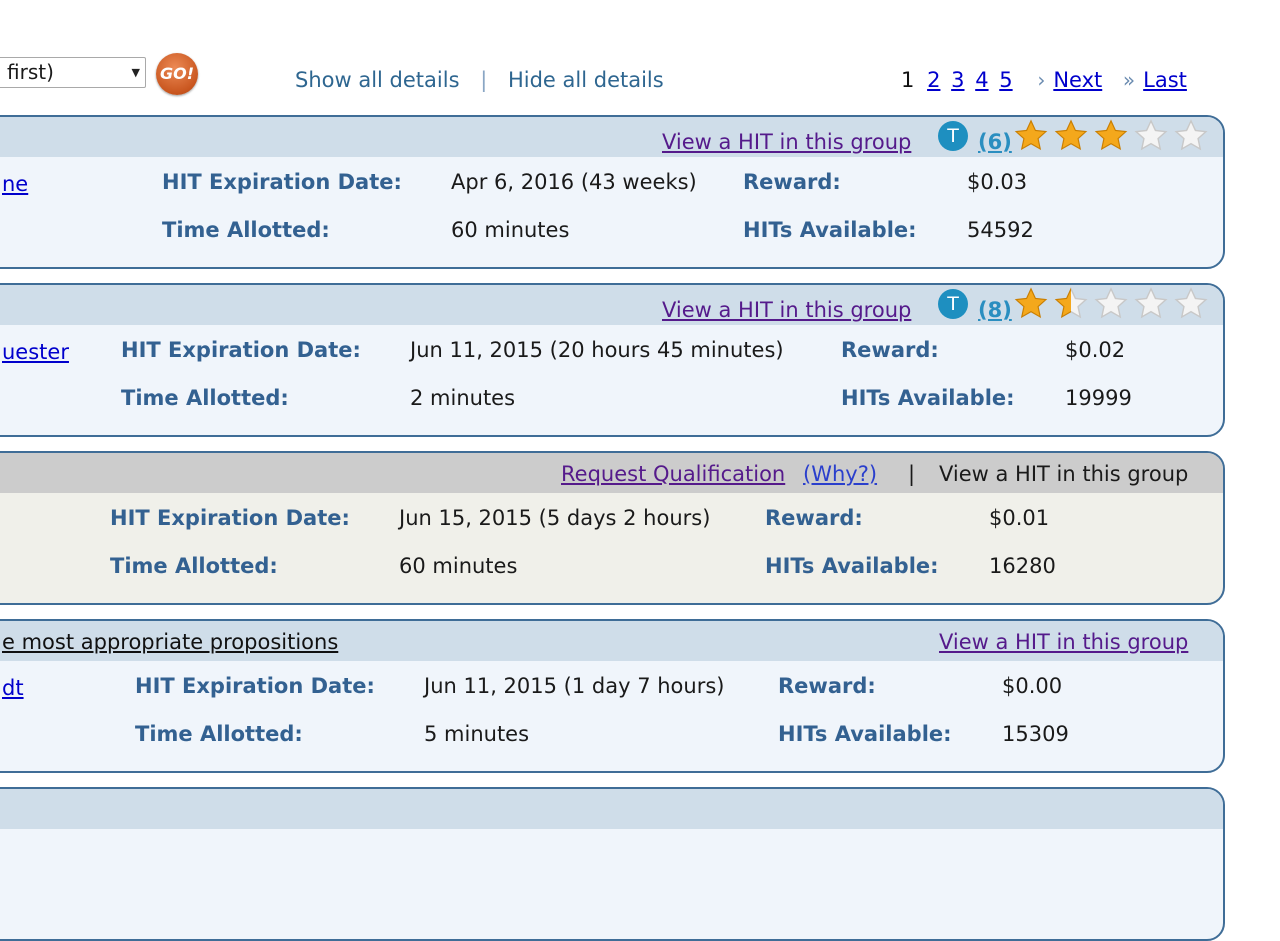 The image size is (1280, 941). I want to click on review-count-link: (8), so click(995, 310).